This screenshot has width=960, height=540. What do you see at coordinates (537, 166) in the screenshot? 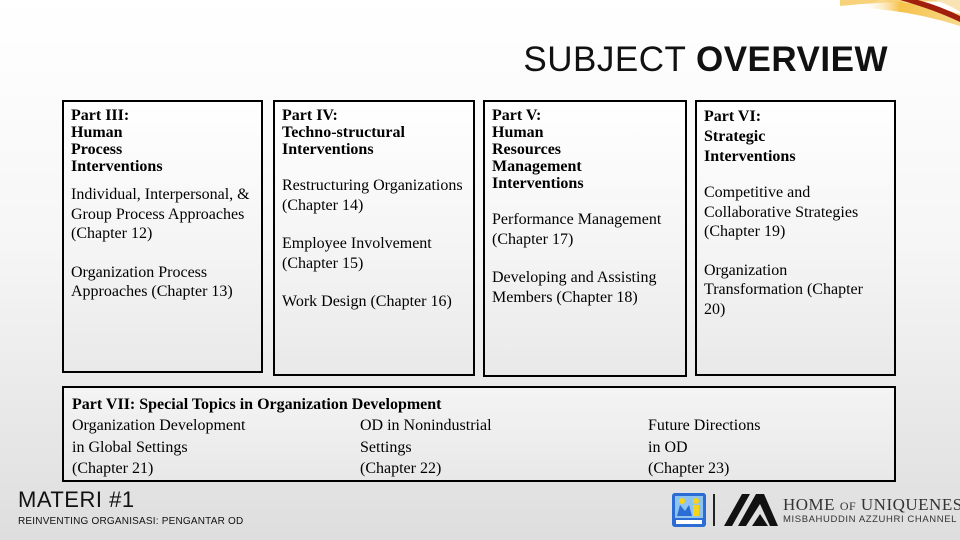
I see `heading-line: Management` at bounding box center [537, 166].